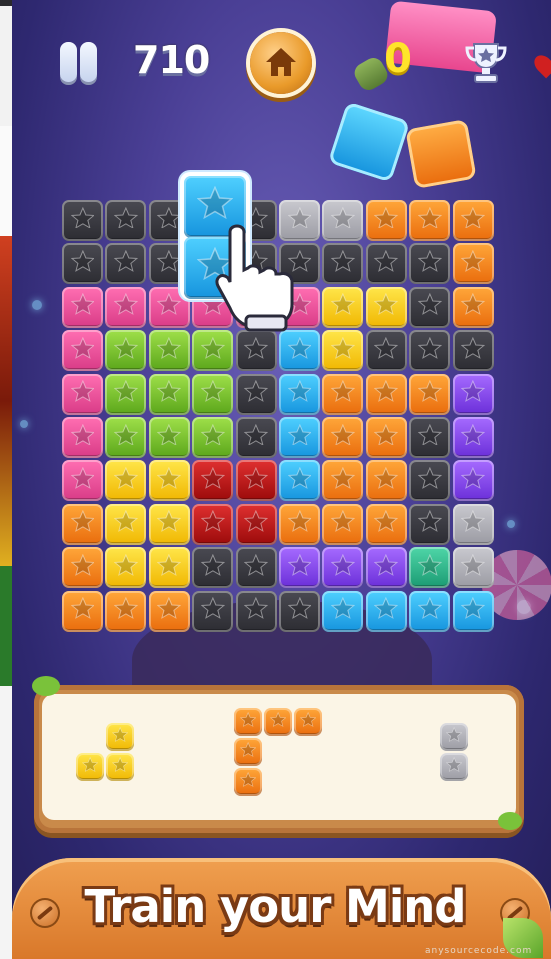 The height and width of the screenshot is (959, 551). Describe the element at coordinates (6, 479) in the screenshot. I see `background-app-strip` at that location.